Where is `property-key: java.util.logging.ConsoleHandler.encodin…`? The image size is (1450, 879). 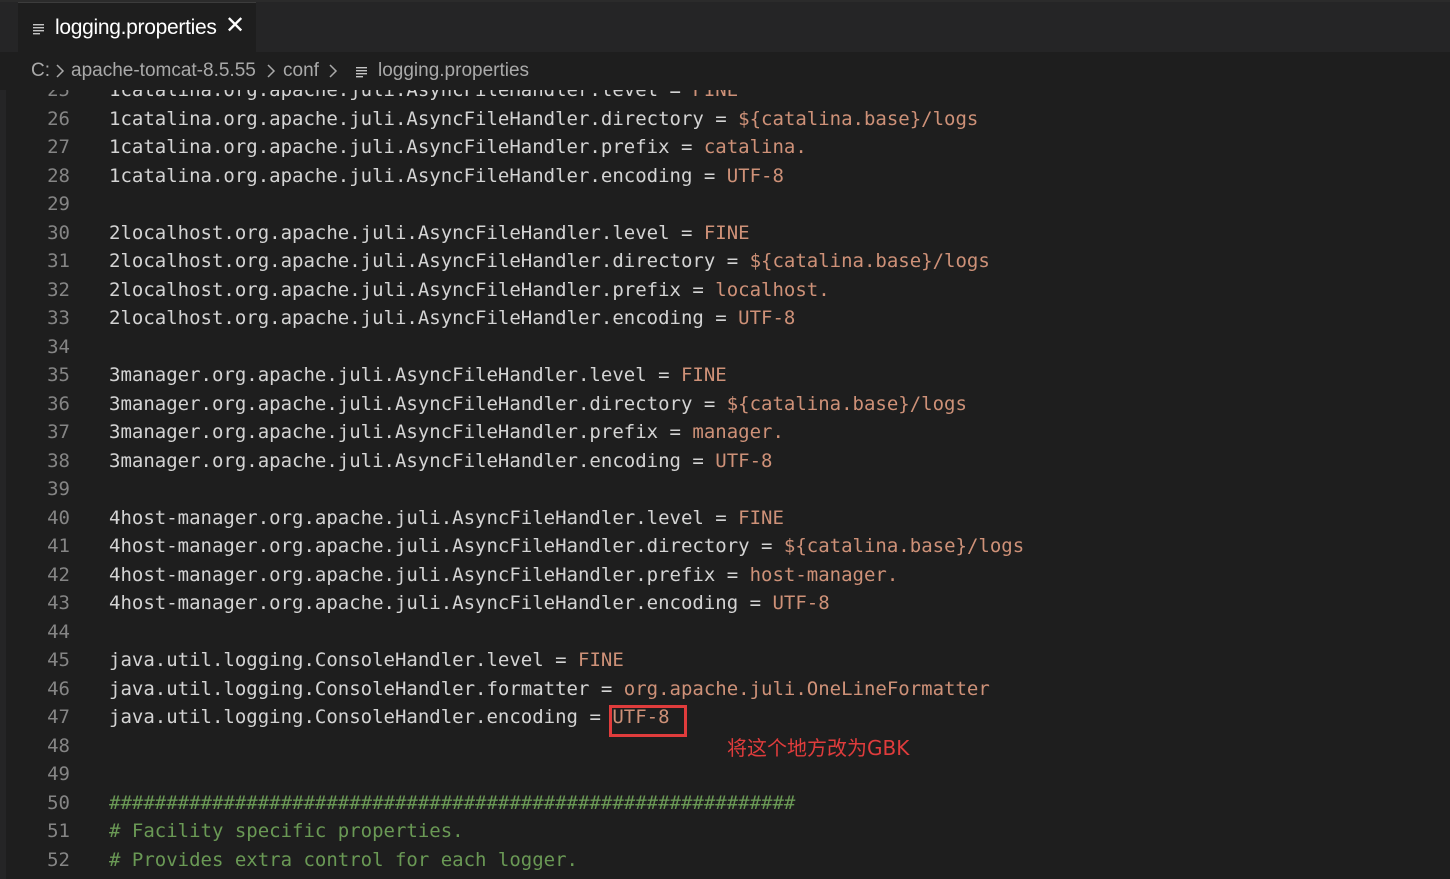 property-key: java.util.logging.ConsoleHandler.encodin… is located at coordinates (343, 717).